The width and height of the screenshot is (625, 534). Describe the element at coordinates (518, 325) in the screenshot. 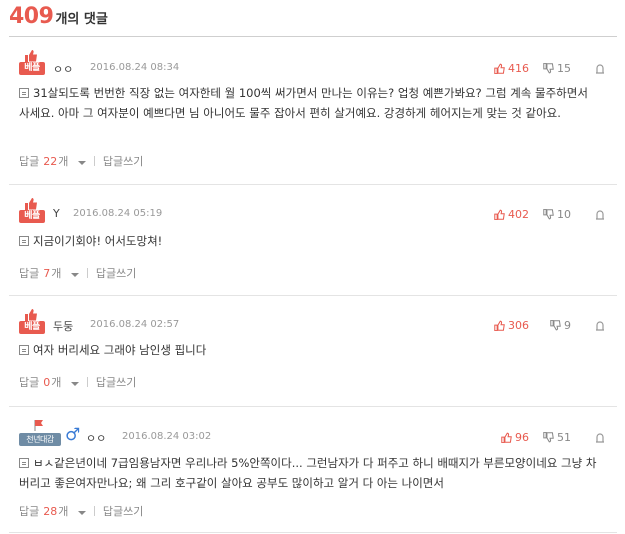

I see `like-count: 306` at that location.